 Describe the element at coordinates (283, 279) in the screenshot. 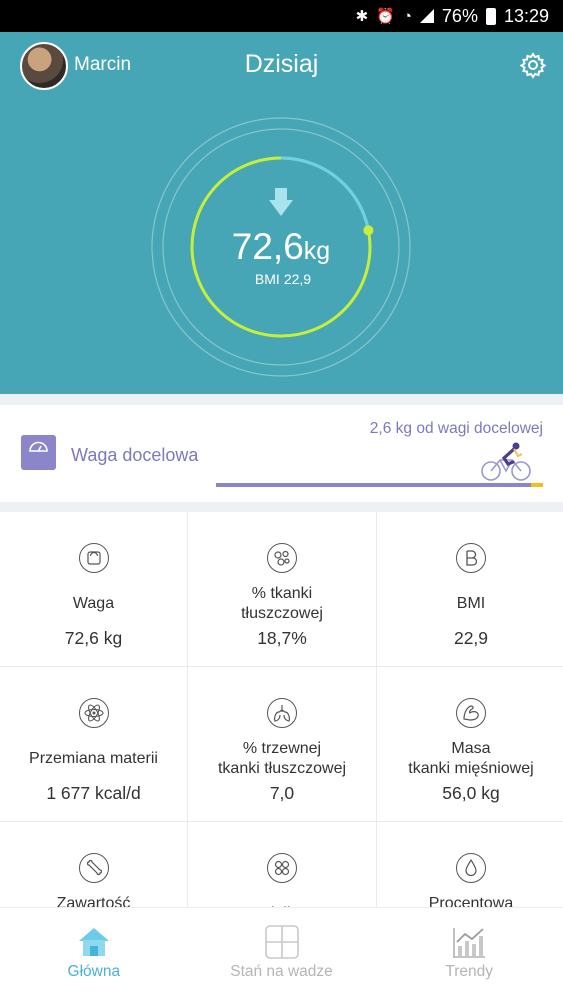

I see `bmi-readout: BMI 22,9` at that location.